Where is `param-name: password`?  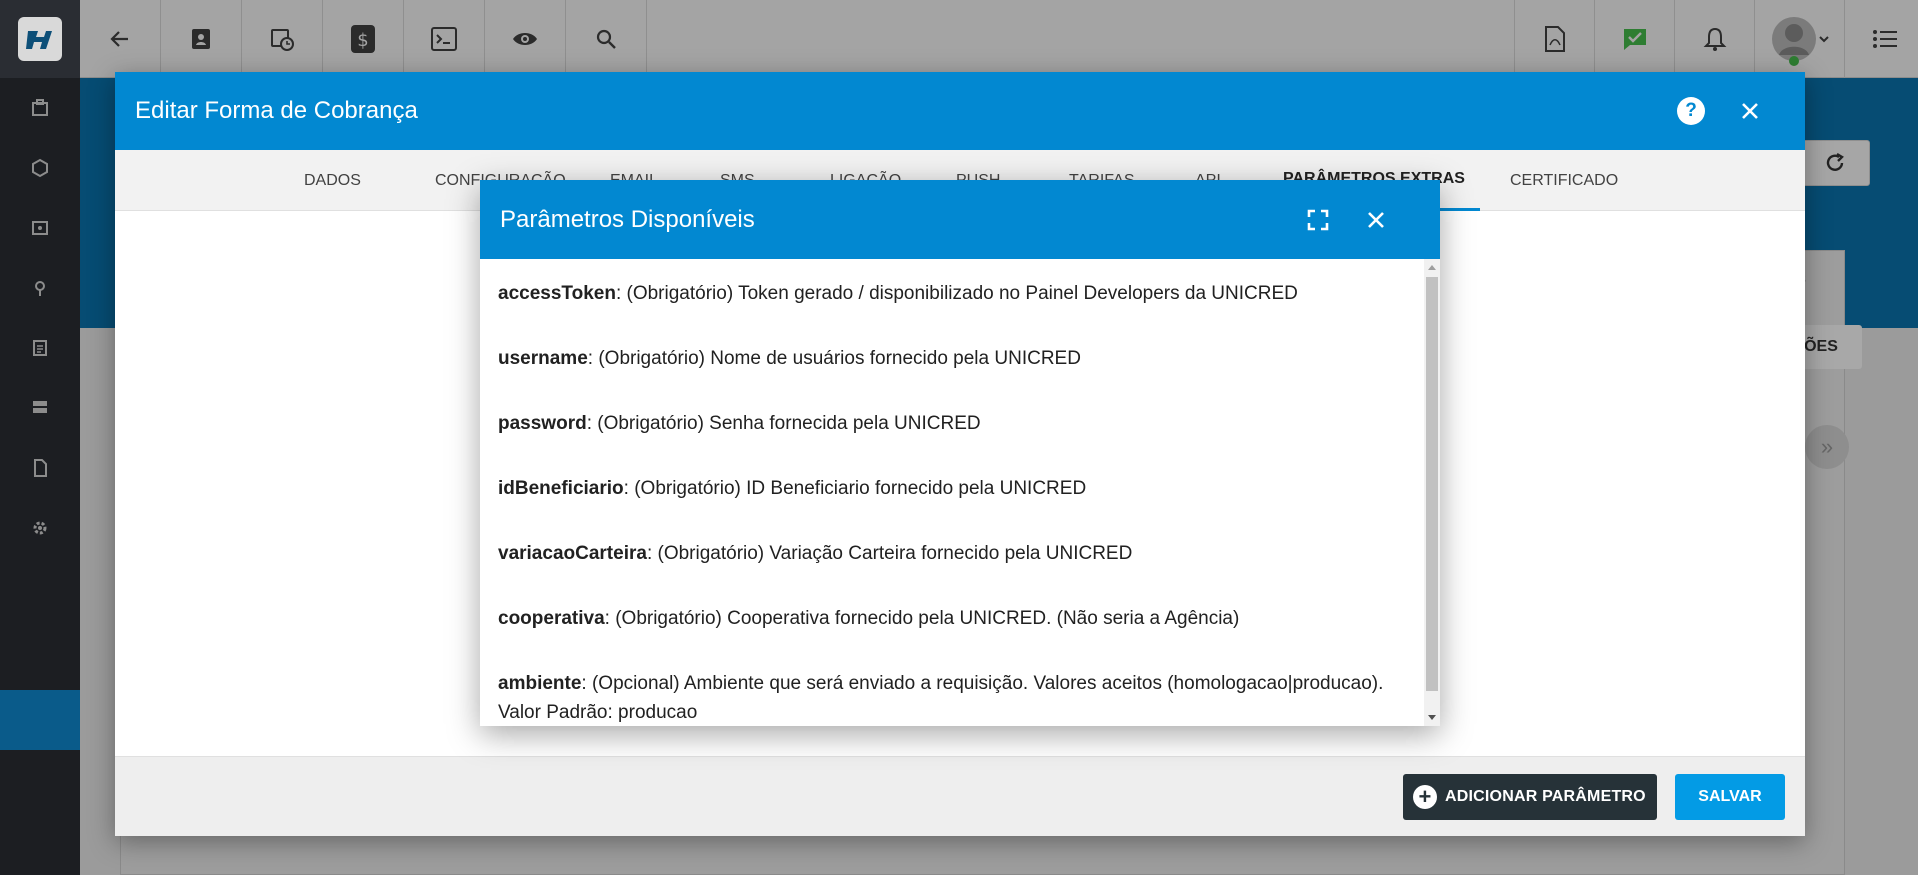 param-name: password is located at coordinates (542, 423).